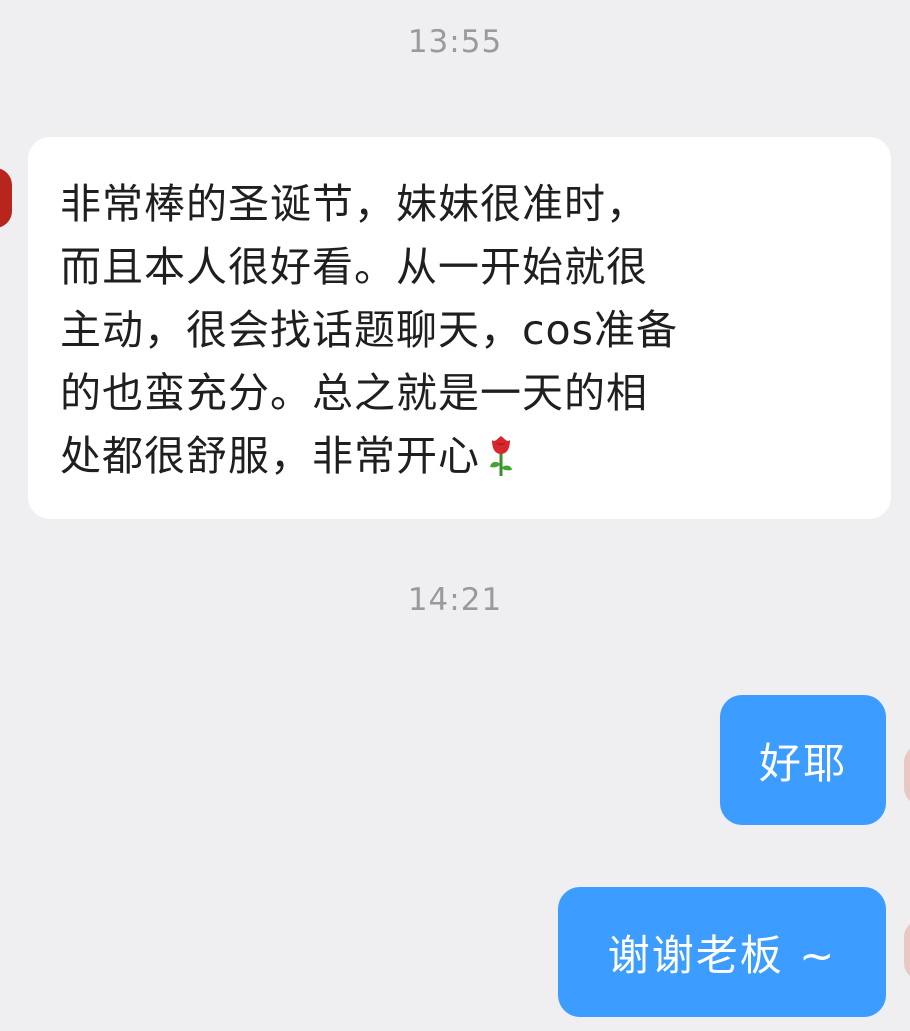 The image size is (910, 1031). Describe the element at coordinates (455, 42) in the screenshot. I see `timestamp: 13:55` at that location.